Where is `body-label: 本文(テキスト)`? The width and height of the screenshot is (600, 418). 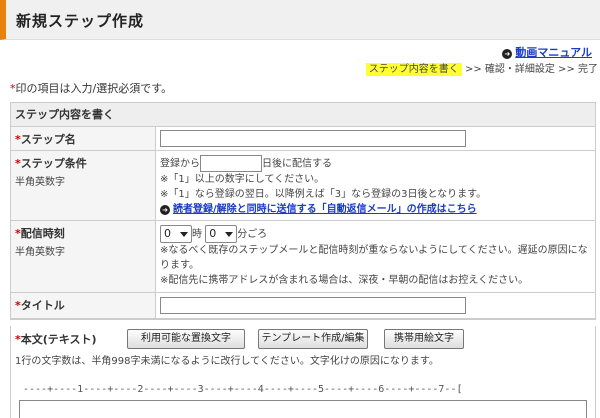
body-label: 本文(テキスト) is located at coordinates (58, 339).